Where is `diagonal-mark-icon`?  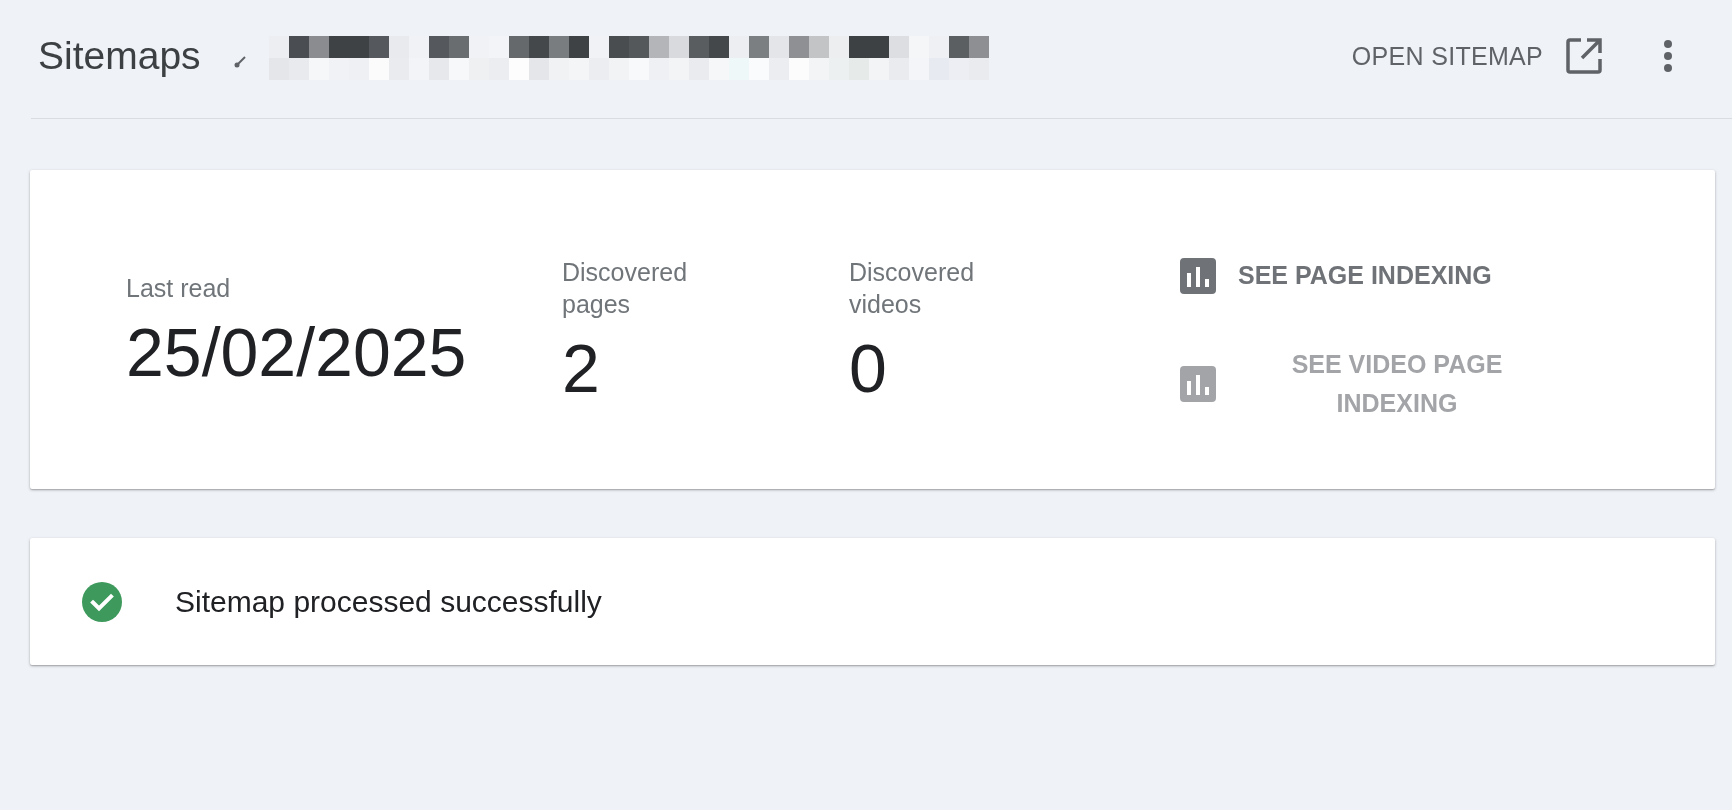
diagonal-mark-icon is located at coordinates (239, 62).